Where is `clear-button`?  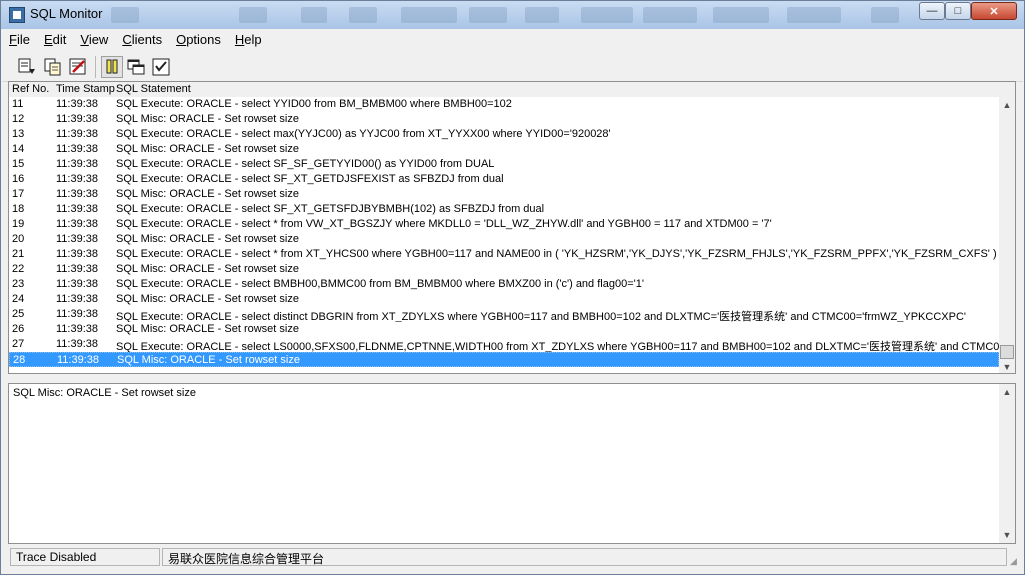
clear-button is located at coordinates (78, 67).